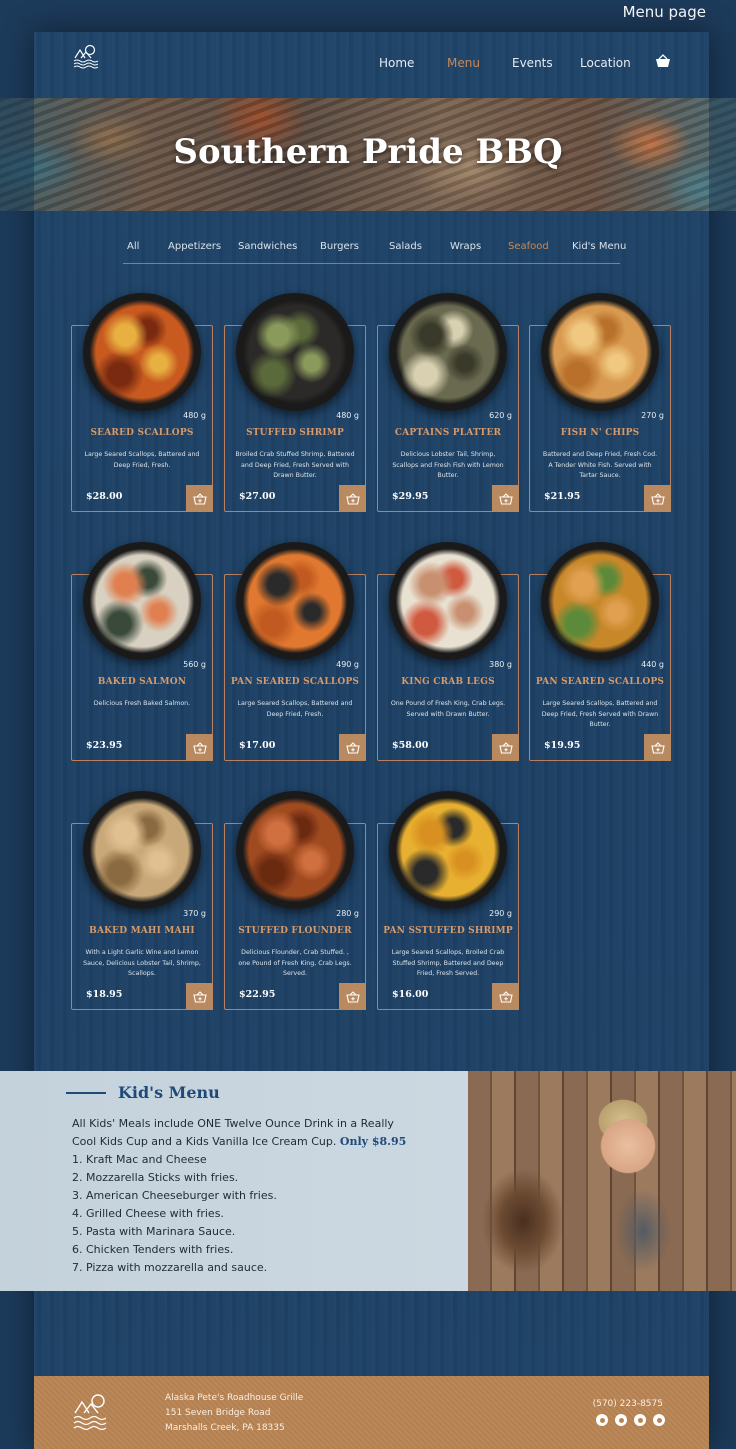 The height and width of the screenshot is (1449, 736). What do you see at coordinates (155, 1177) in the screenshot?
I see `list-item: 2. Mozzarella Sticks with fries.` at bounding box center [155, 1177].